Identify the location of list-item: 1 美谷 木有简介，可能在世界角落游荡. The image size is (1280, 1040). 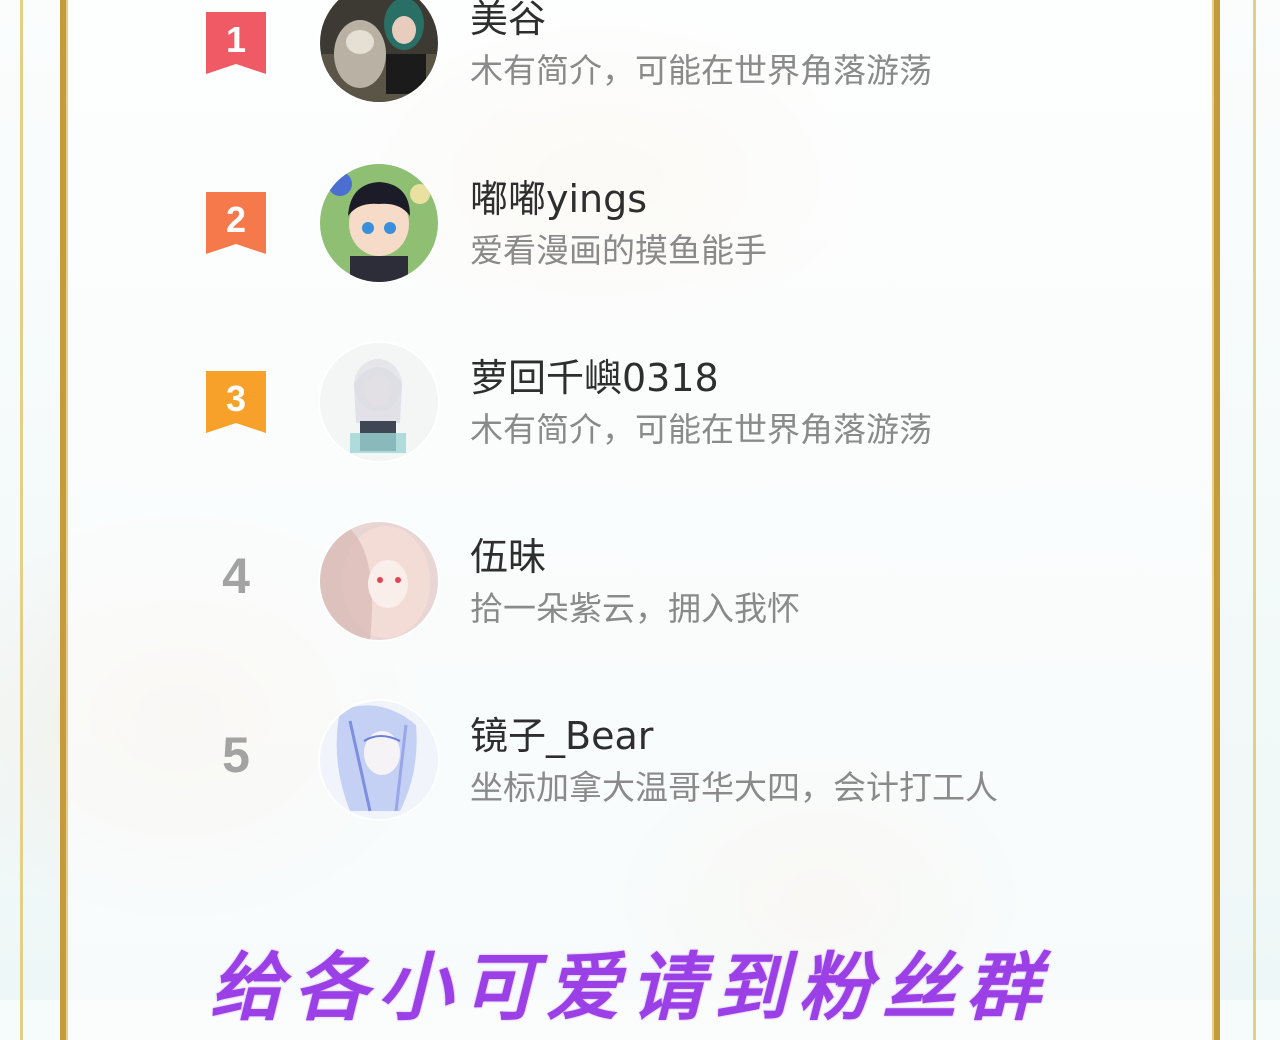
(650, 57).